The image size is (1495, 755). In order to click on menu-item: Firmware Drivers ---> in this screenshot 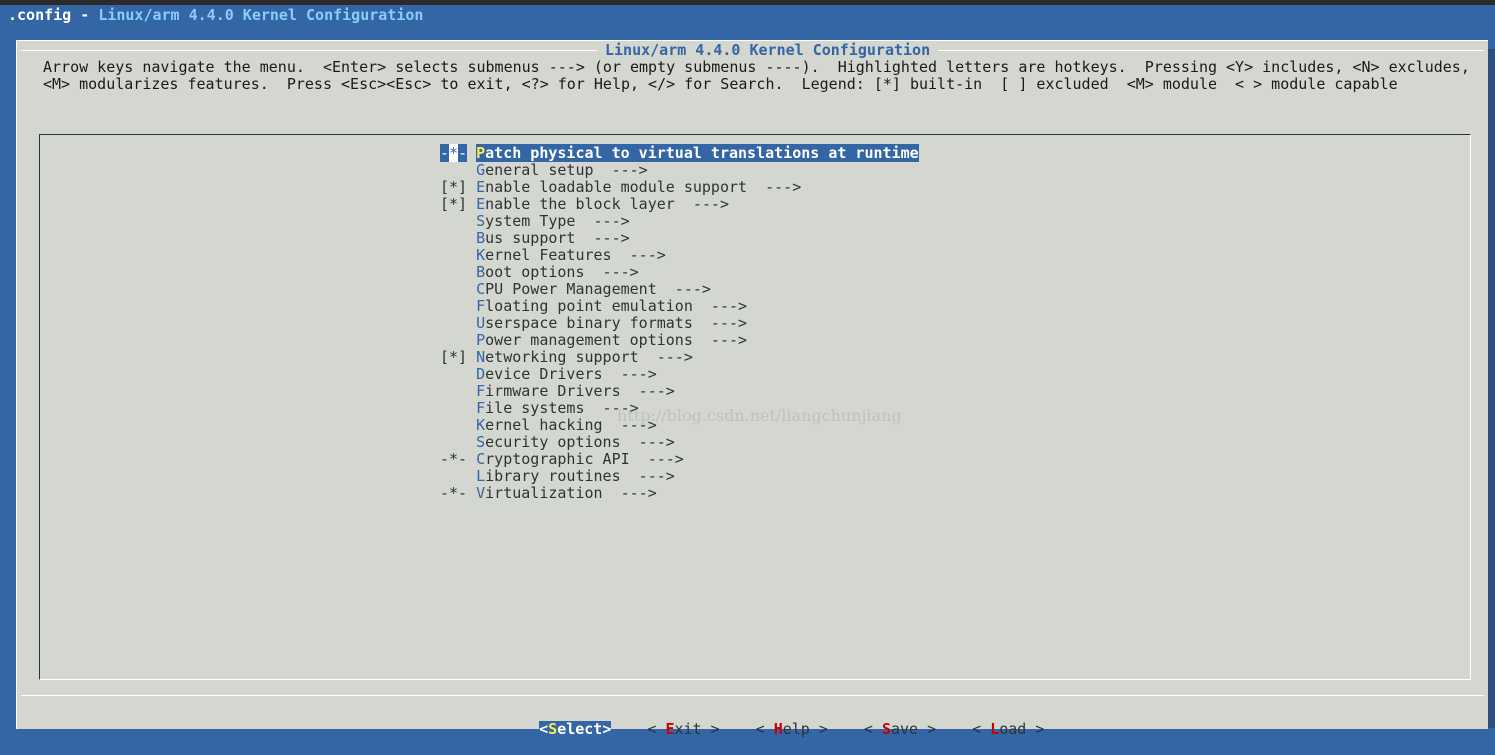, I will do `click(679, 391)`.